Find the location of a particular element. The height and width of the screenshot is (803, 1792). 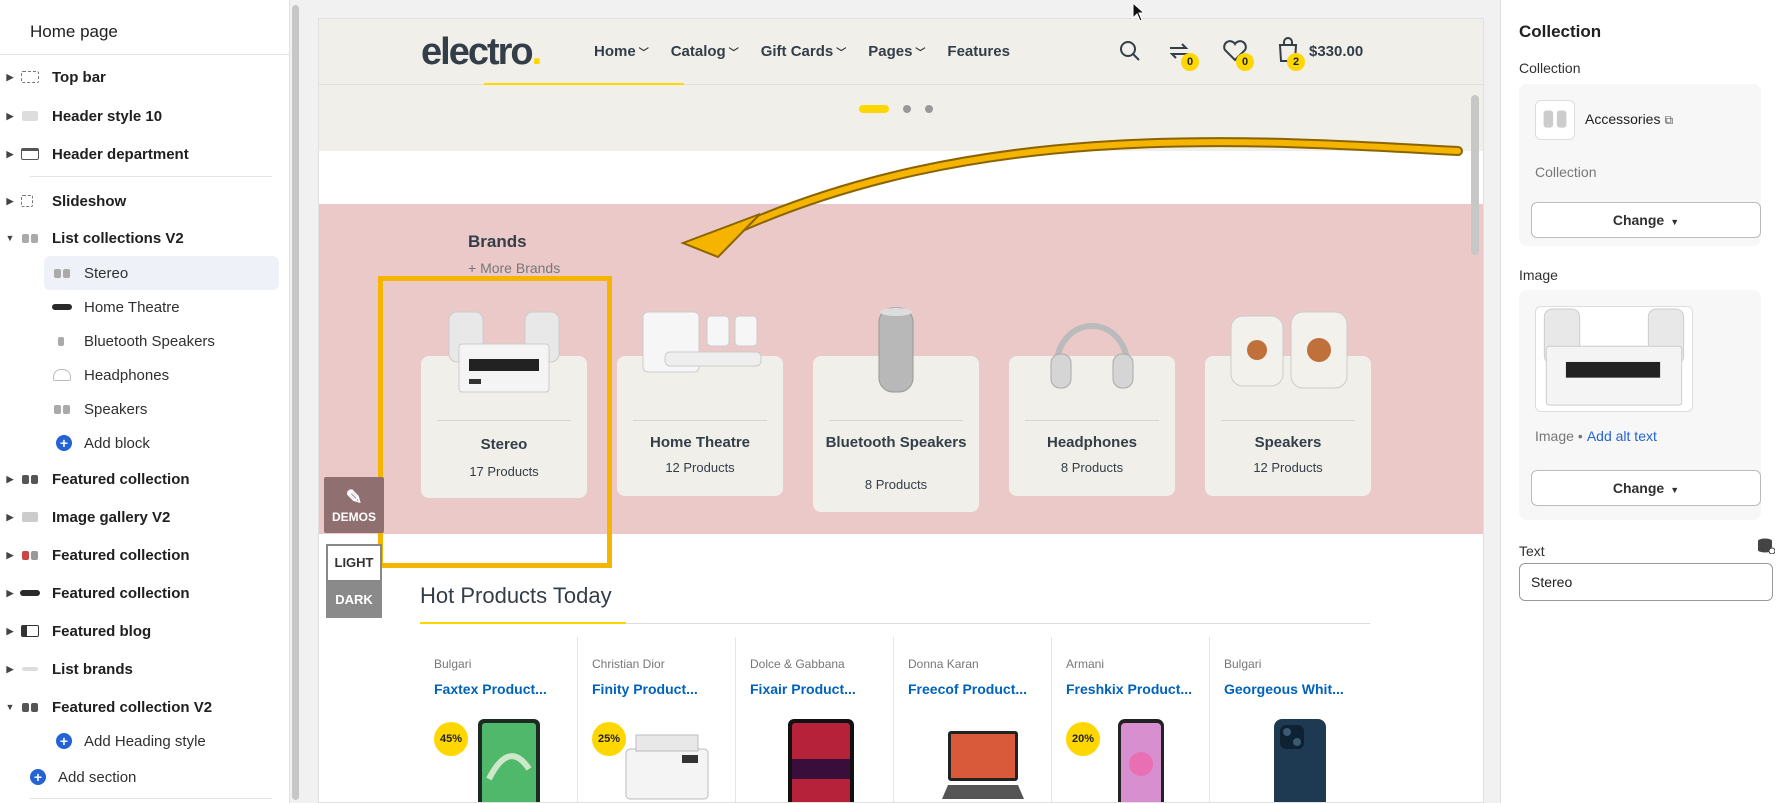

collection-type: Collection is located at coordinates (1566, 172).